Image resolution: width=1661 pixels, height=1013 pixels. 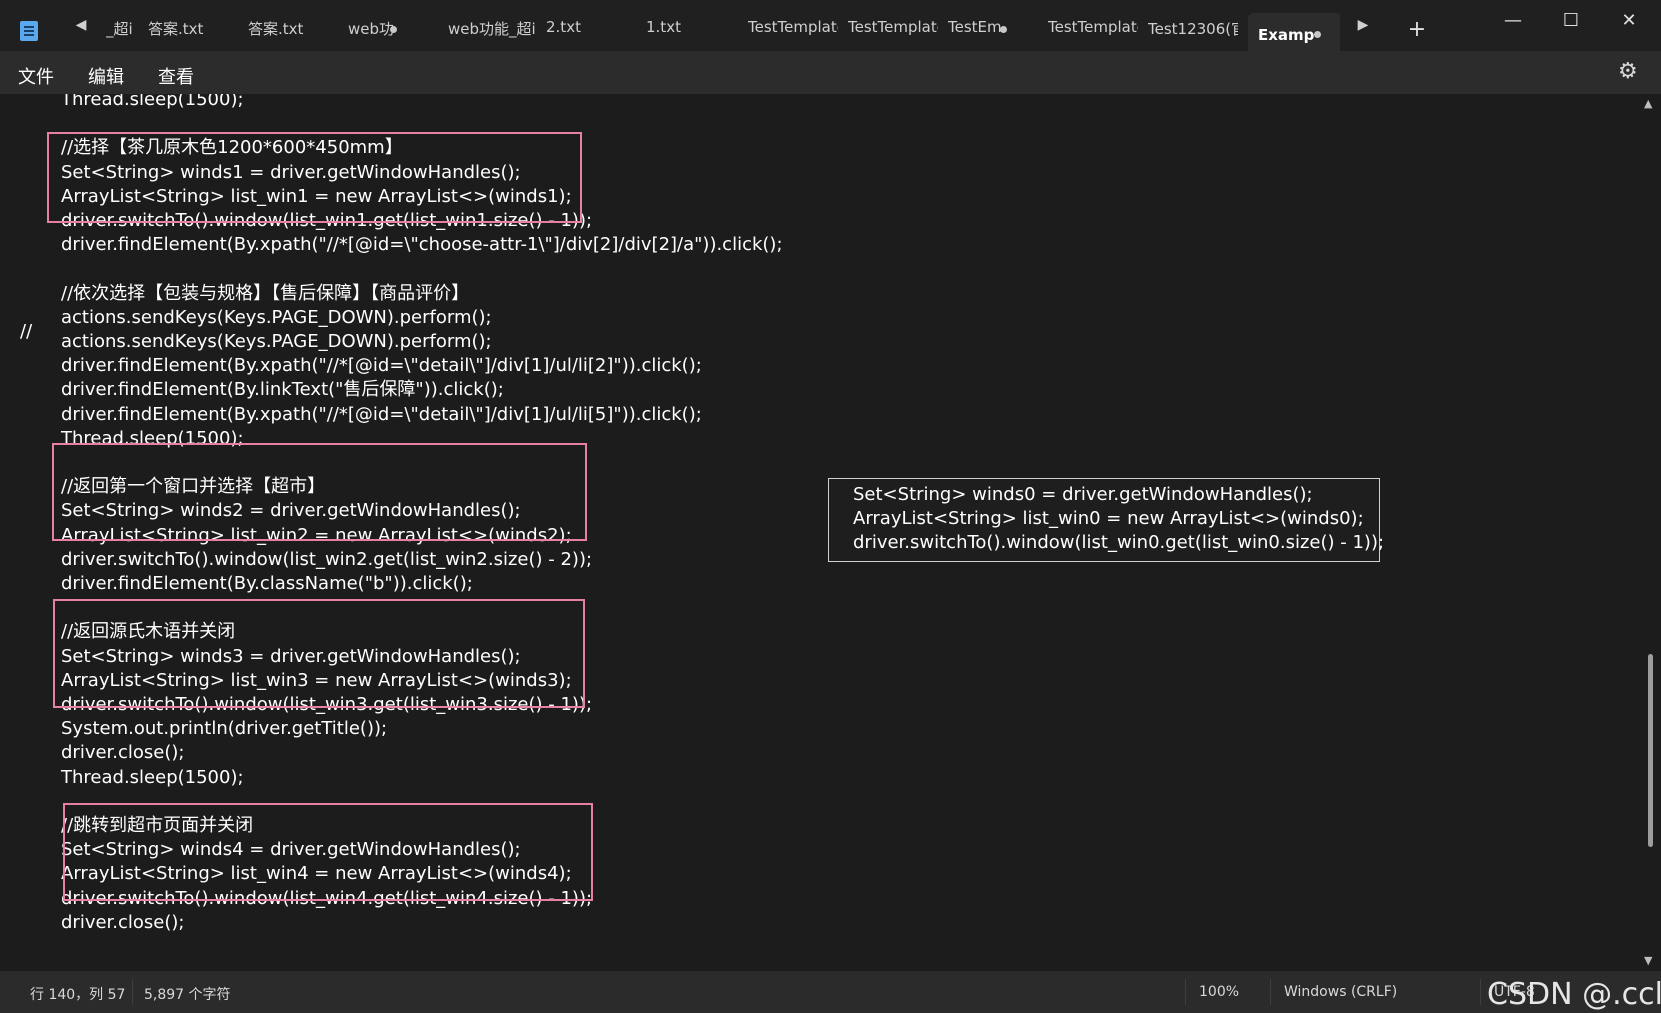 What do you see at coordinates (187, 995) in the screenshot?
I see `character-count: 5,897 个字符` at bounding box center [187, 995].